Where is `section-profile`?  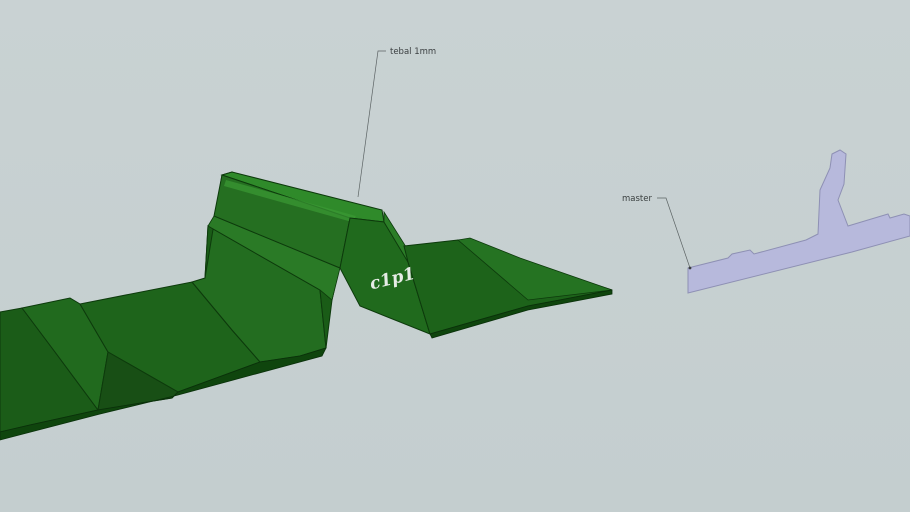 section-profile is located at coordinates (798, 221).